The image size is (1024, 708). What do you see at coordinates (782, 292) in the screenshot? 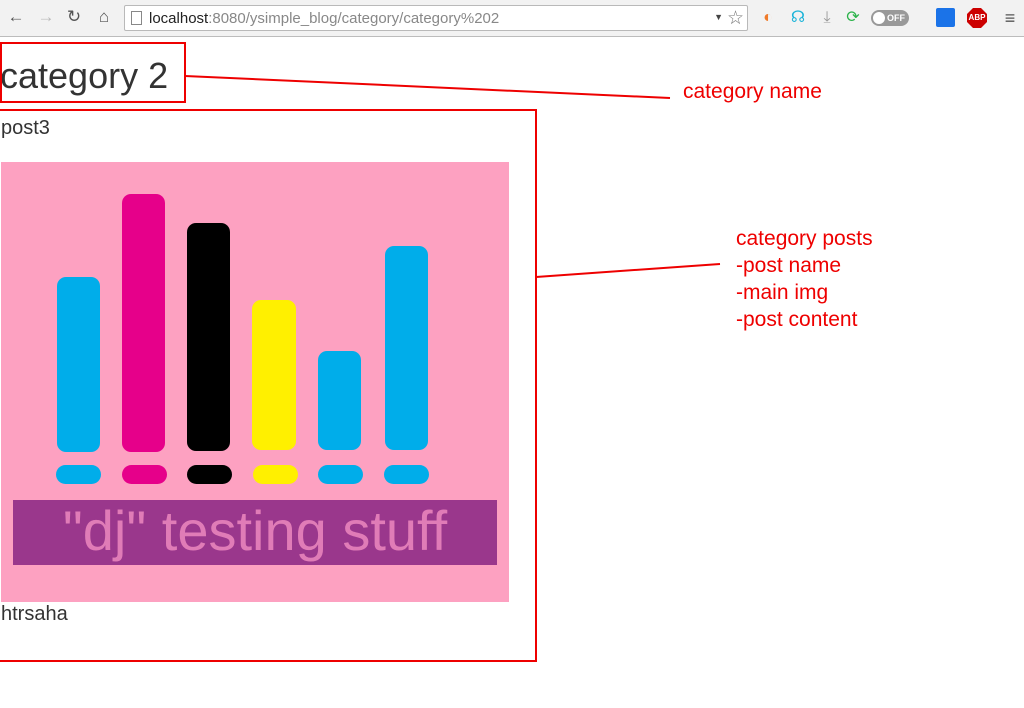
I see `annotation-line-text: -main img` at bounding box center [782, 292].